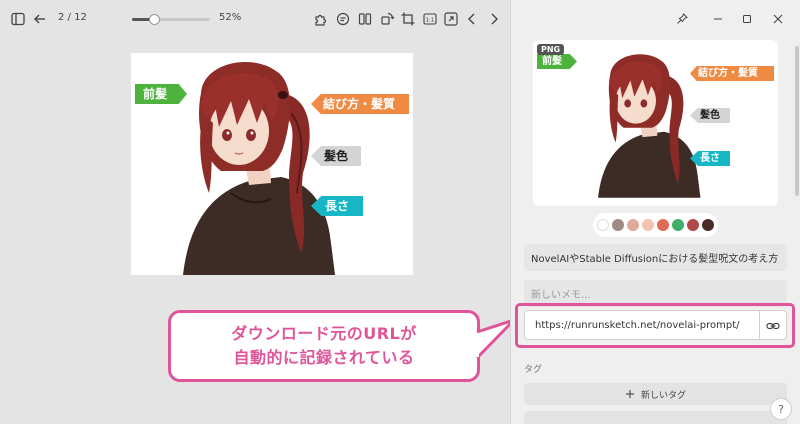 This screenshot has height=424, width=800. What do you see at coordinates (773, 326) in the screenshot?
I see `link-icon` at bounding box center [773, 326].